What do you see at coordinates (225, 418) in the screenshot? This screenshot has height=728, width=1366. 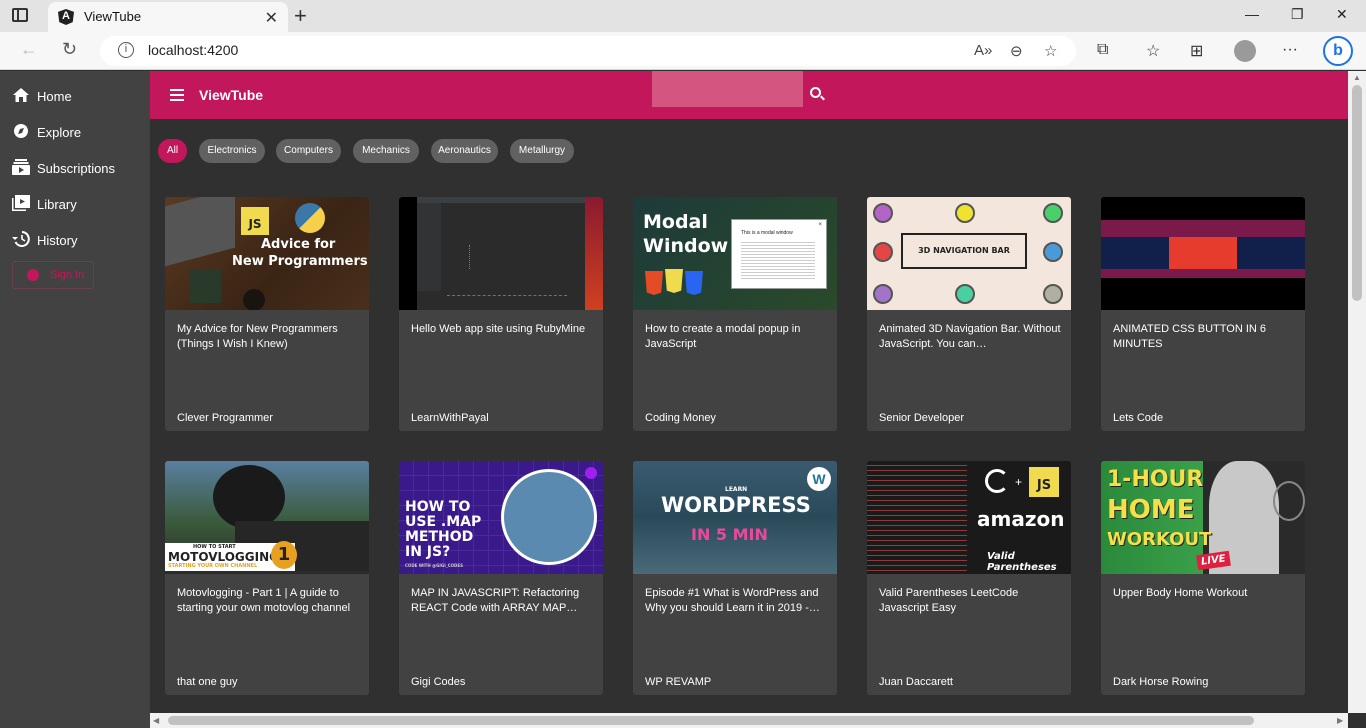 I see `channel-name: Clever Programmer` at bounding box center [225, 418].